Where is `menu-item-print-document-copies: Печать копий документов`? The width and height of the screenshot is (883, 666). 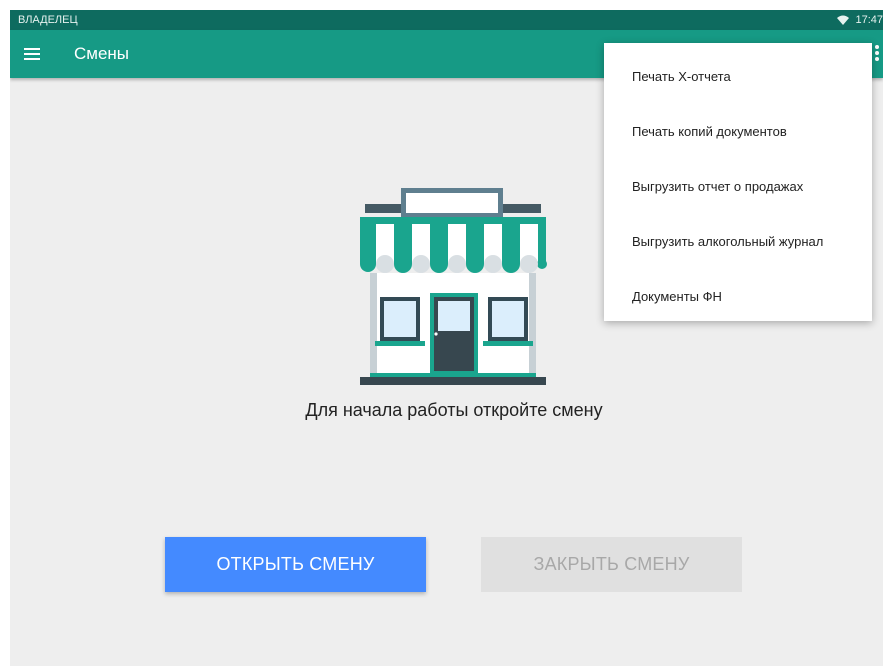 menu-item-print-document-copies: Печать копий документов is located at coordinates (738, 131).